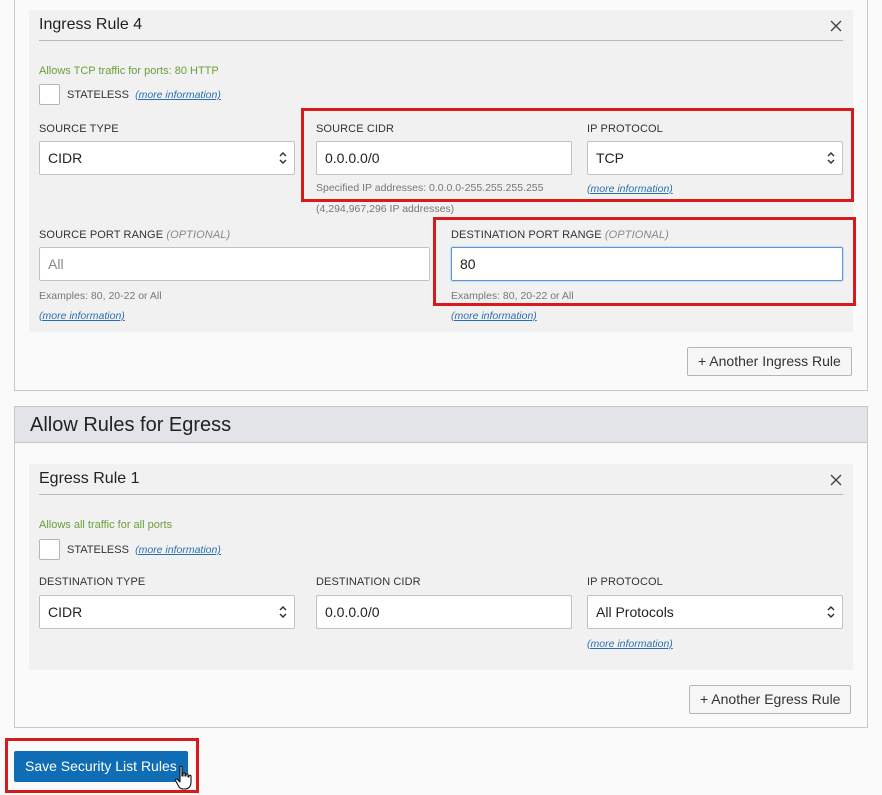 This screenshot has height=795, width=882. What do you see at coordinates (577, 155) in the screenshot?
I see `highlight-source-cidr-protocol` at bounding box center [577, 155].